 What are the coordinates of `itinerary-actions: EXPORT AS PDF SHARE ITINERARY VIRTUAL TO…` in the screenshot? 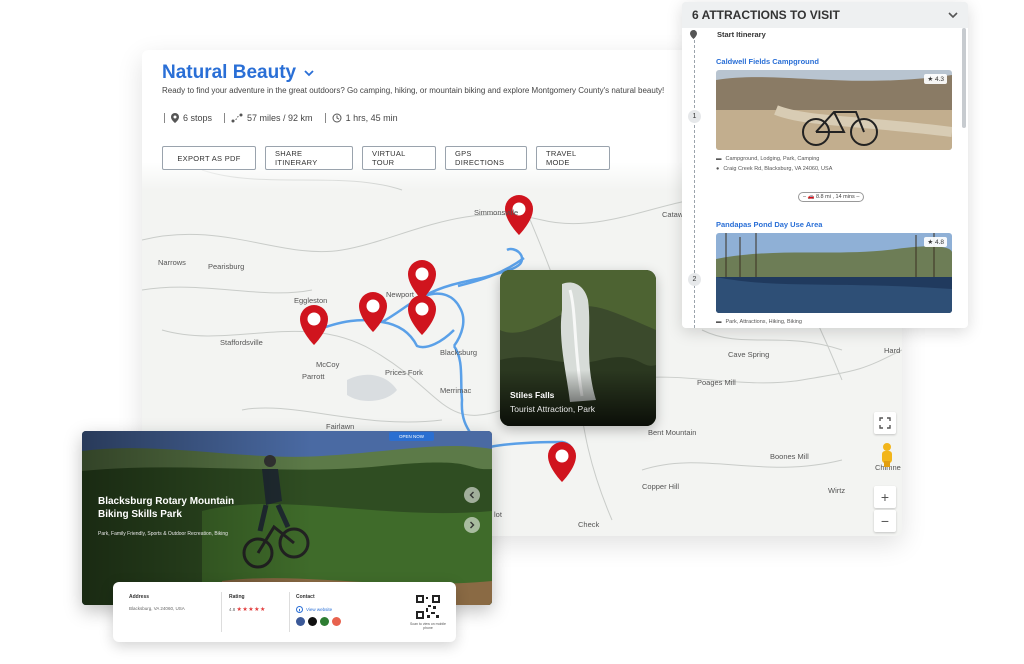 It's located at (386, 158).